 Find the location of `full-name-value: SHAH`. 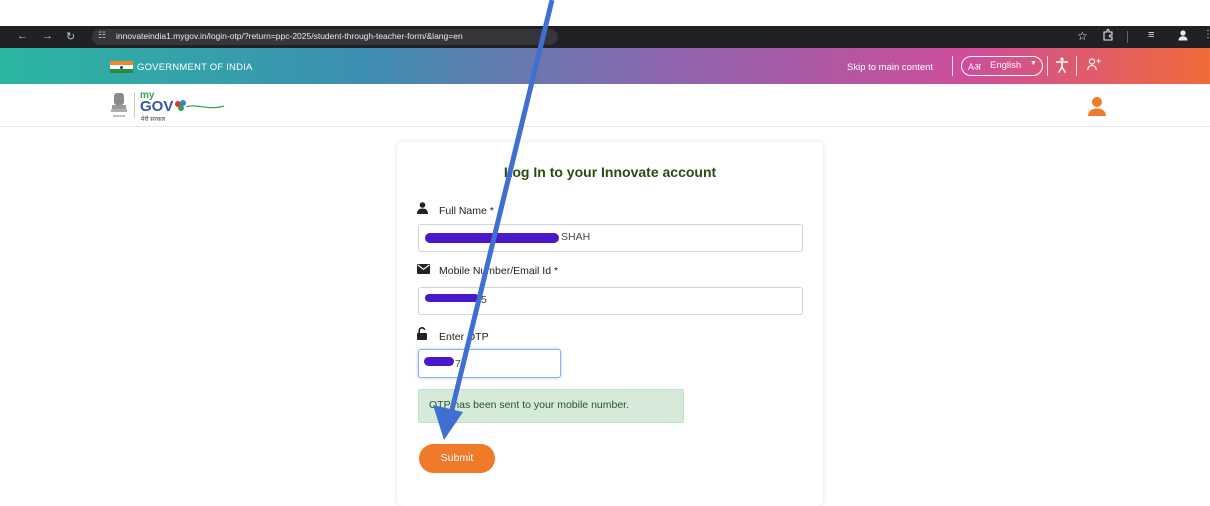

full-name-value: SHAH is located at coordinates (576, 237).